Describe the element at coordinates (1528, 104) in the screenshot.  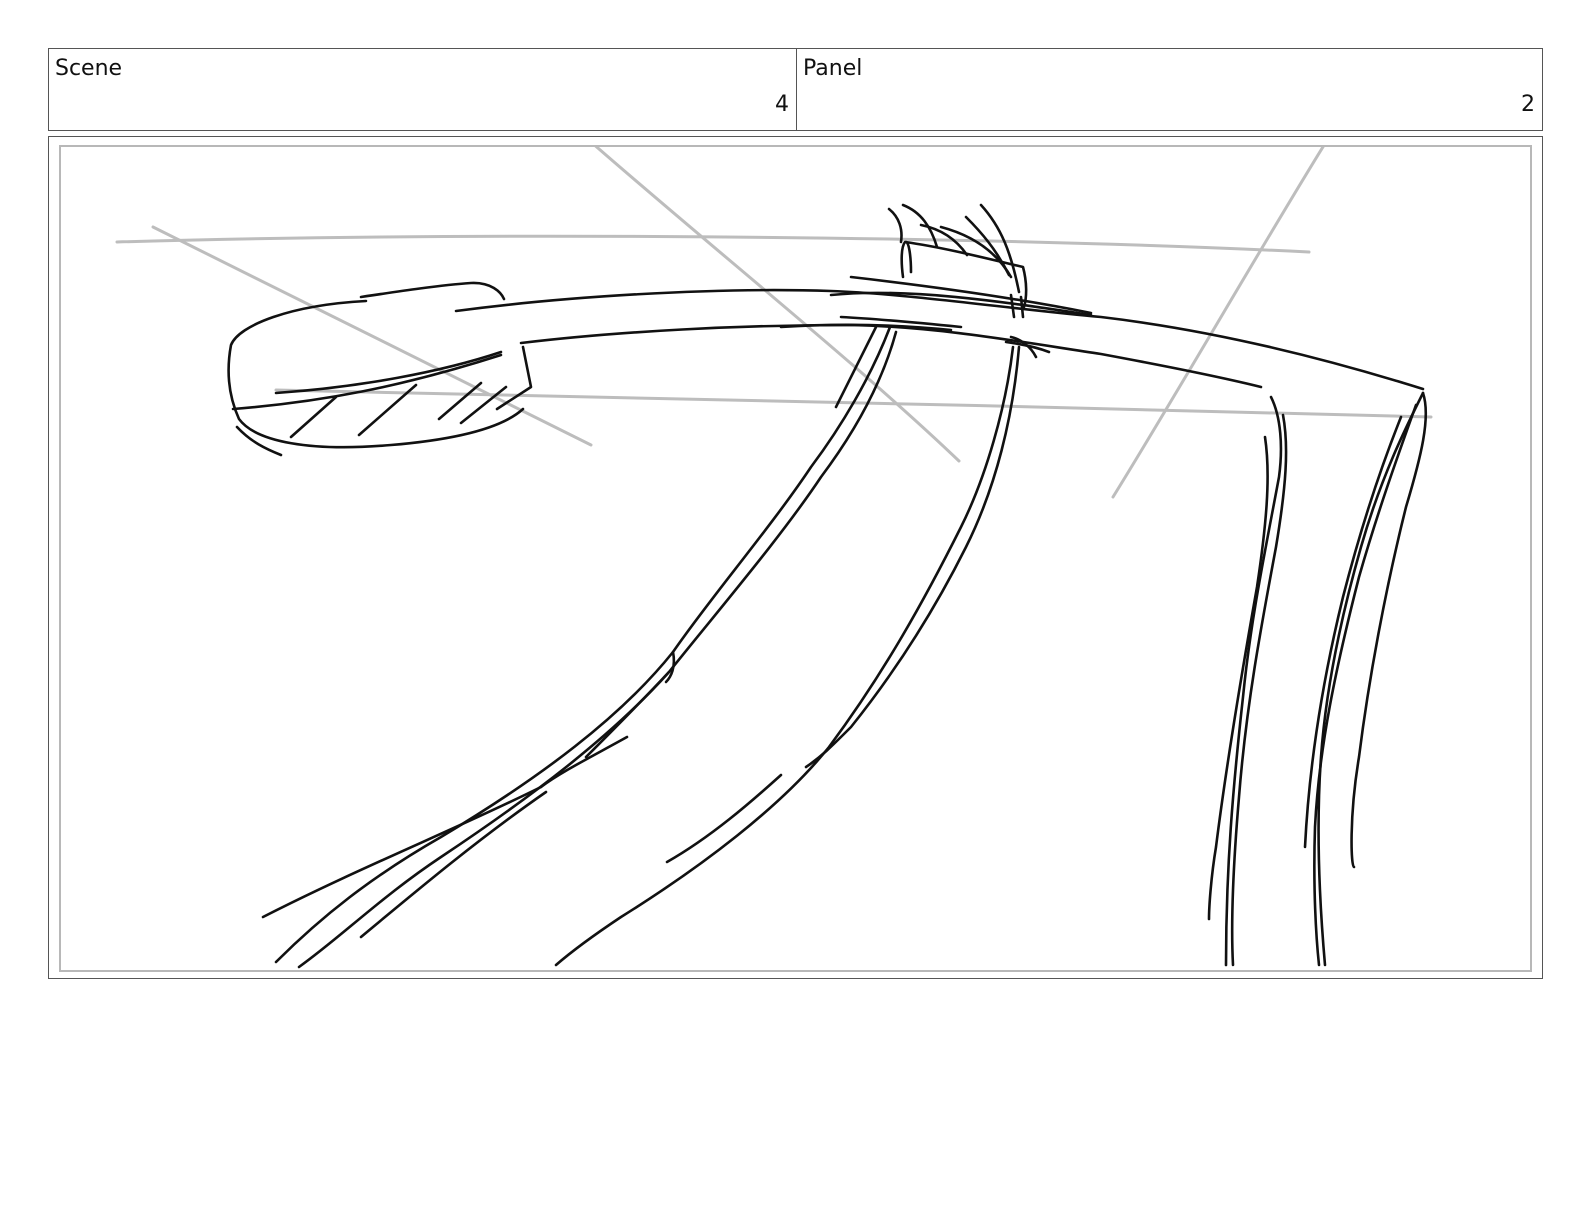
I see `panel-number: 2` at that location.